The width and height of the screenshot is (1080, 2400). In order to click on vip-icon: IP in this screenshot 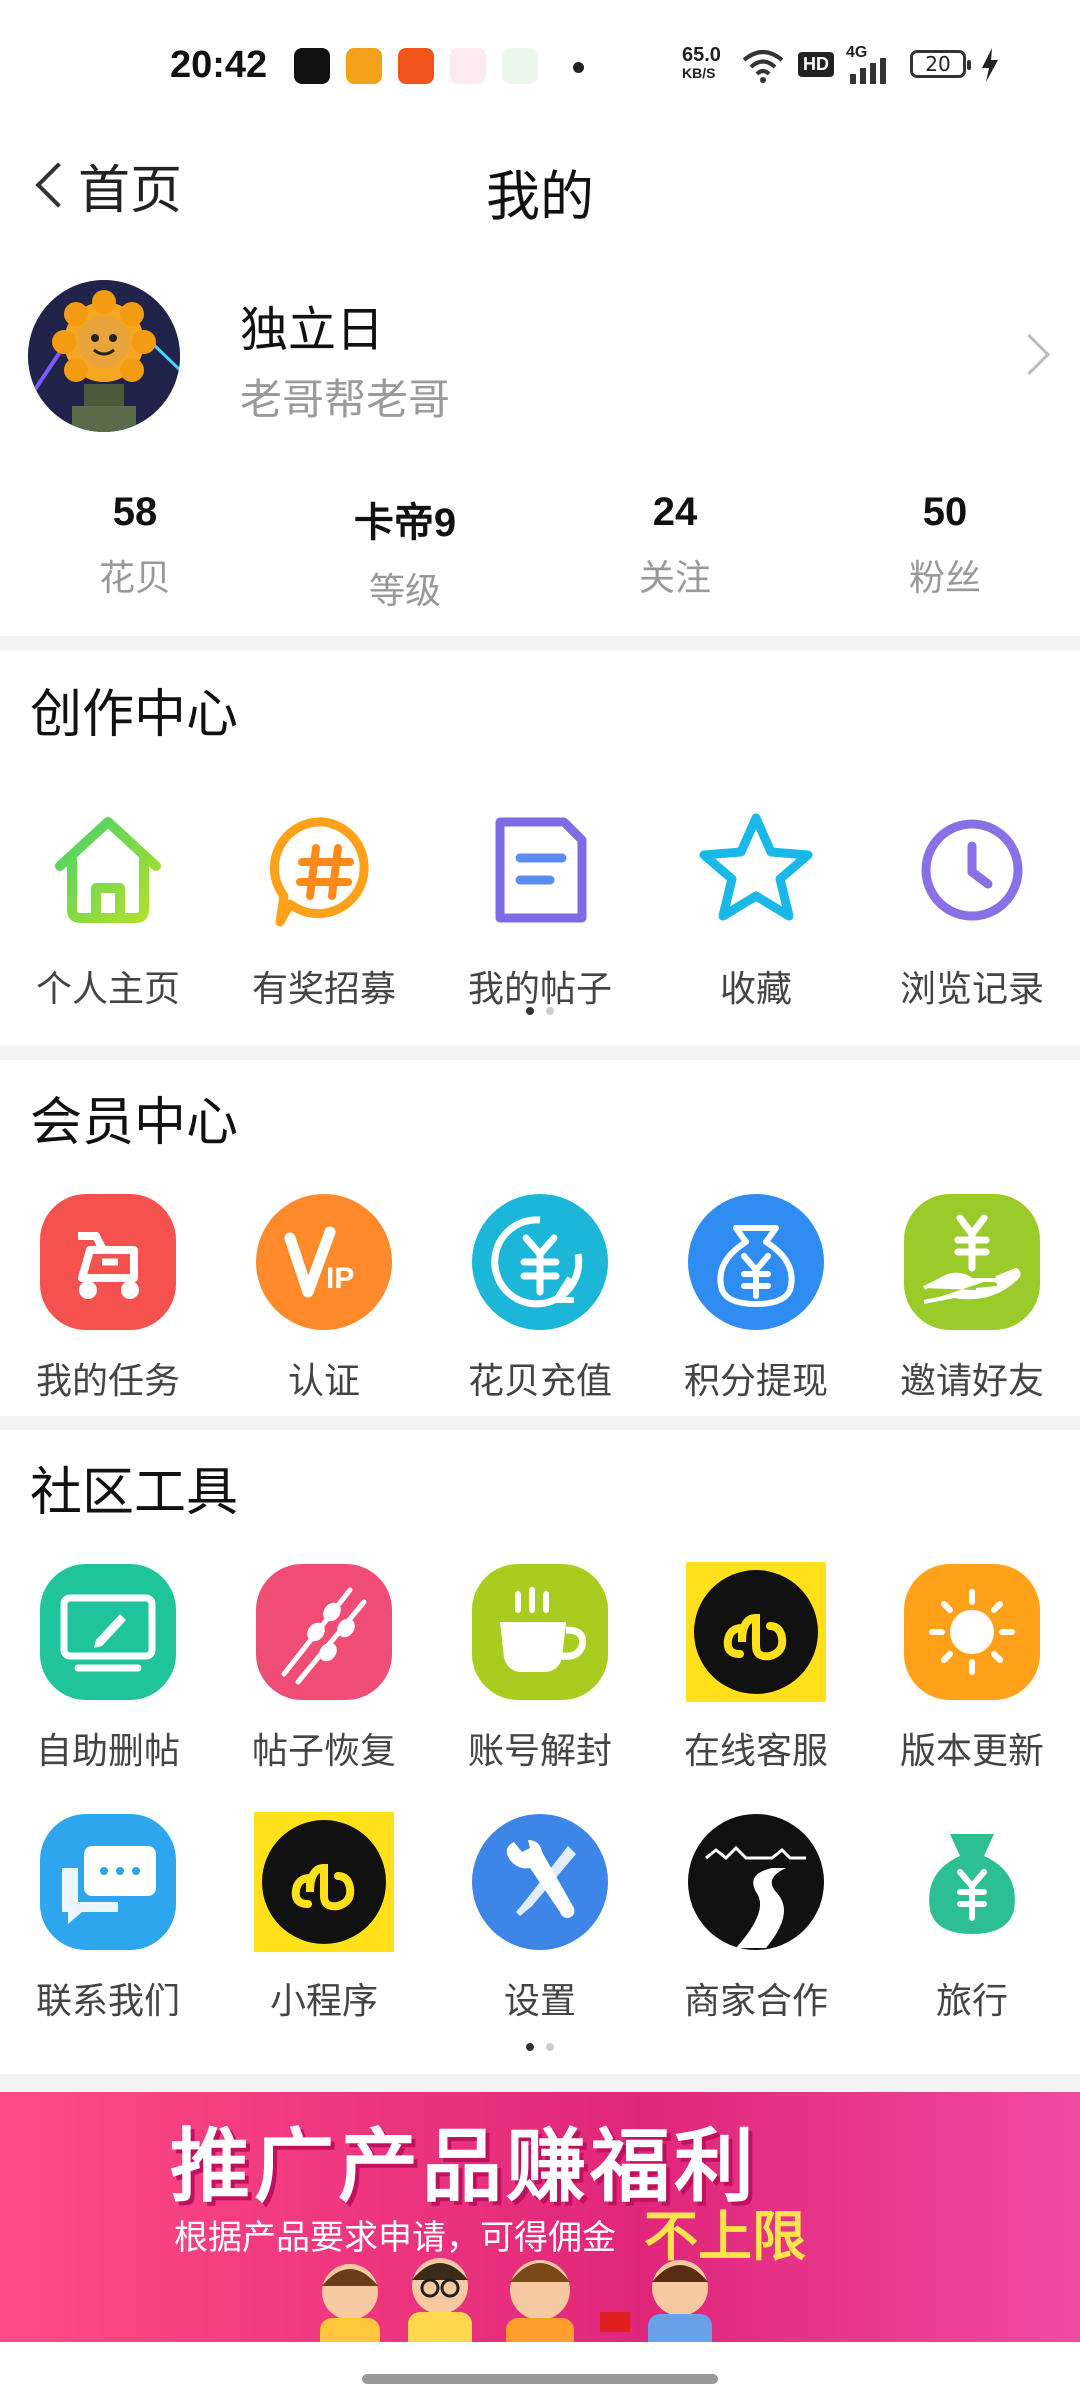, I will do `click(324, 1262)`.